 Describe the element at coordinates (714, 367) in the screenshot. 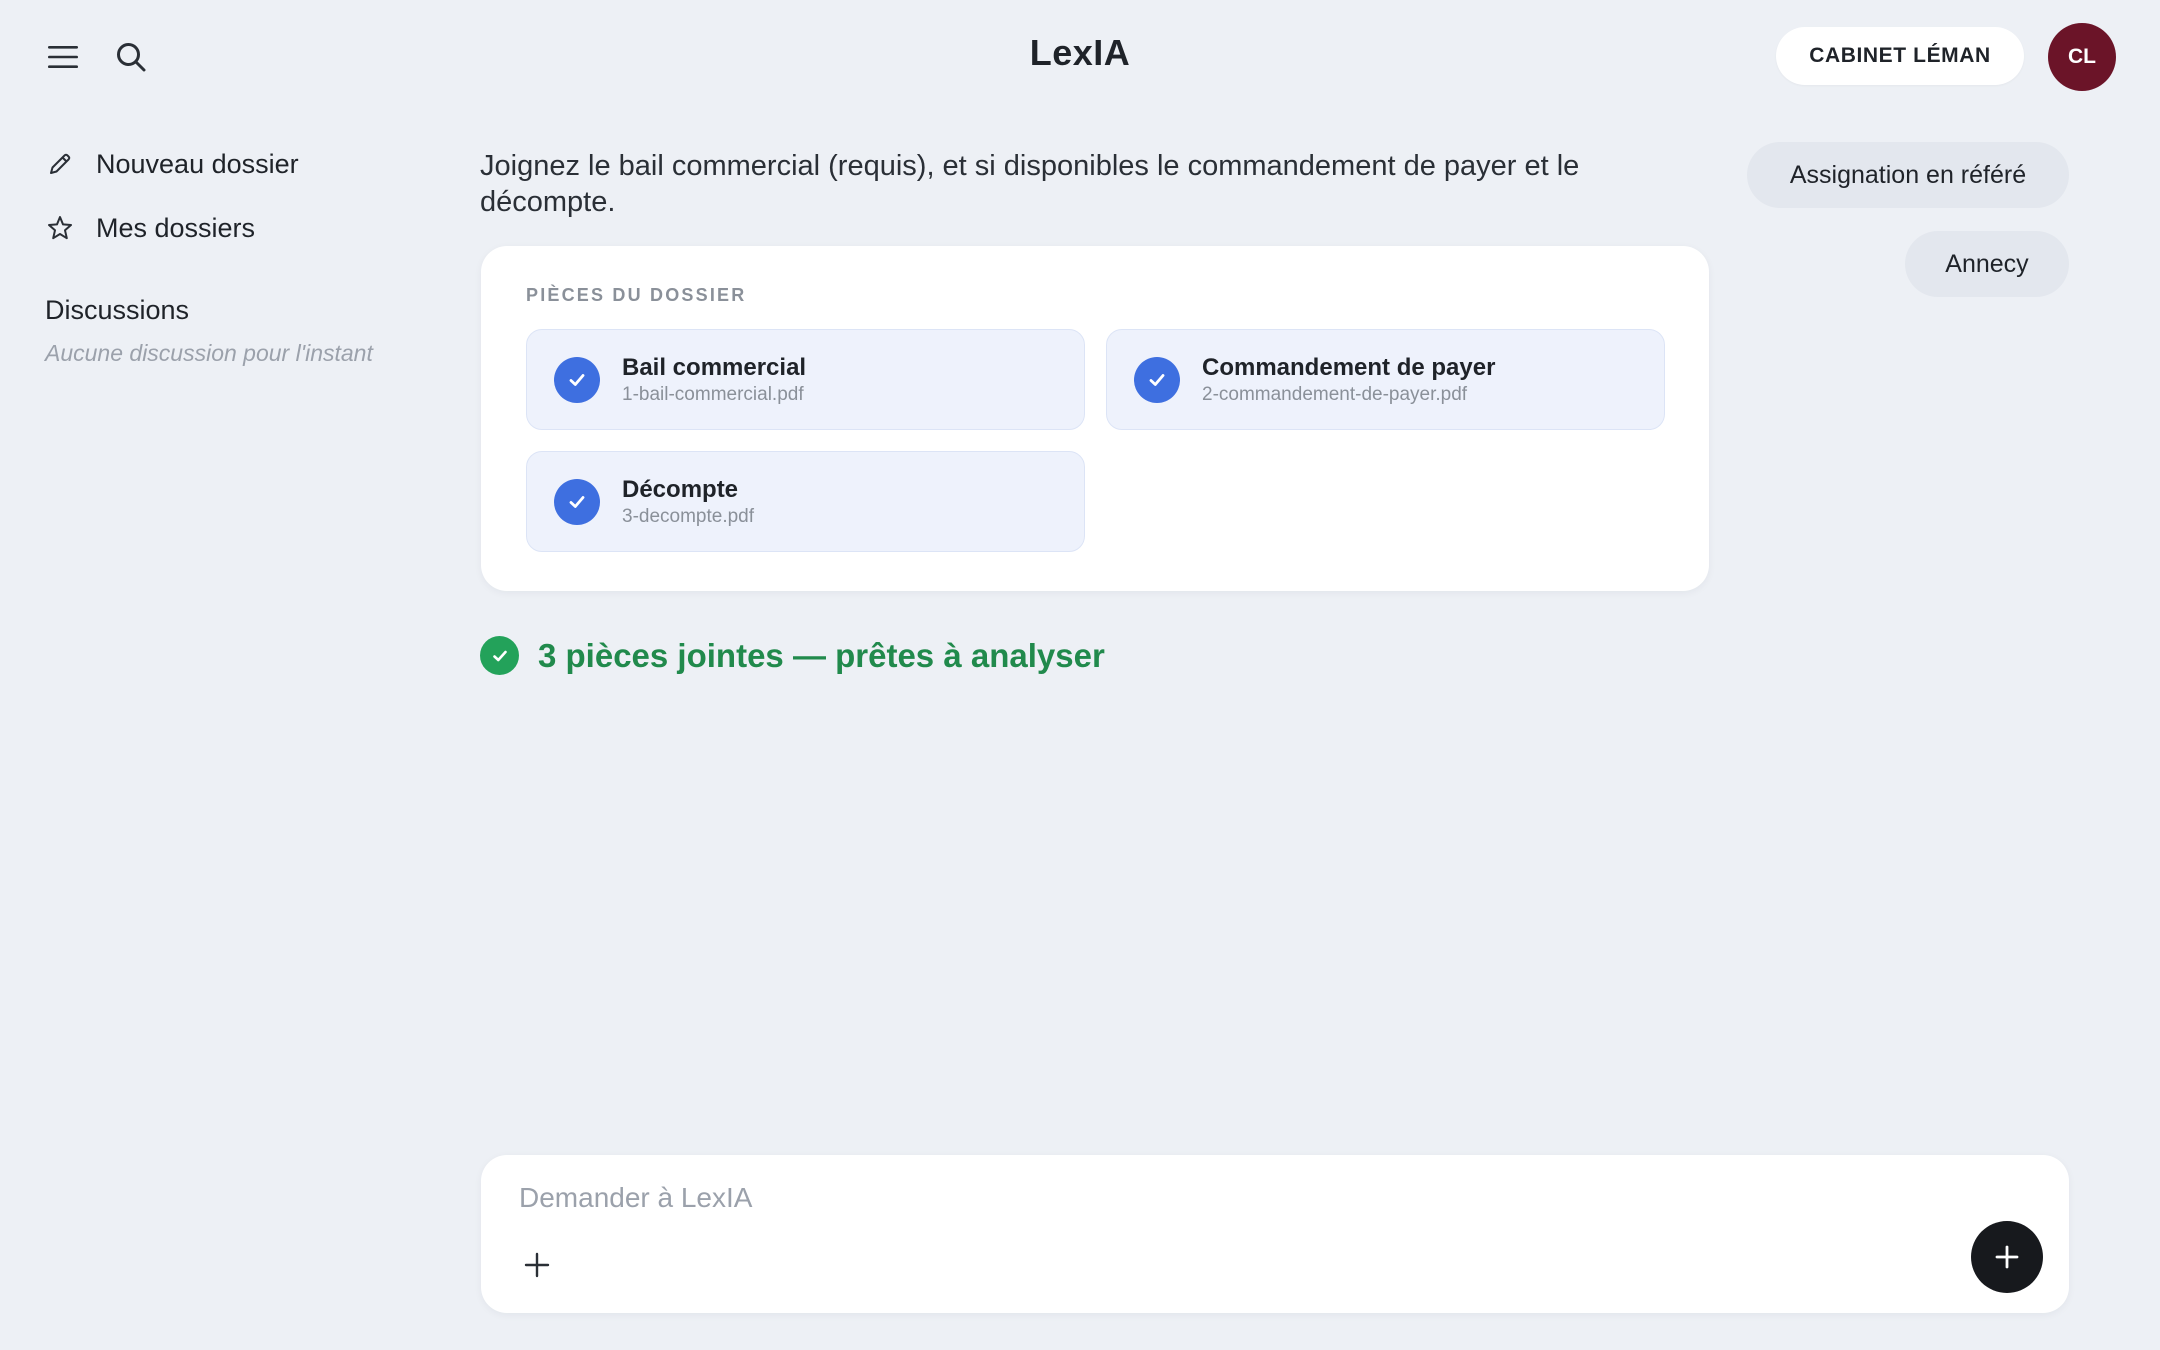

I see `file-title: Bail commercial` at that location.